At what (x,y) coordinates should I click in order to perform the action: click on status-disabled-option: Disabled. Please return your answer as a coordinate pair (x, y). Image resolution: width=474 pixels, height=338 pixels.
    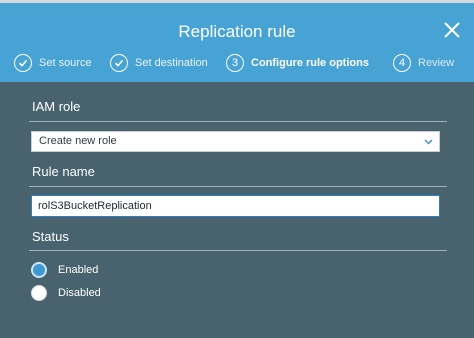
    Looking at the image, I should click on (66, 293).